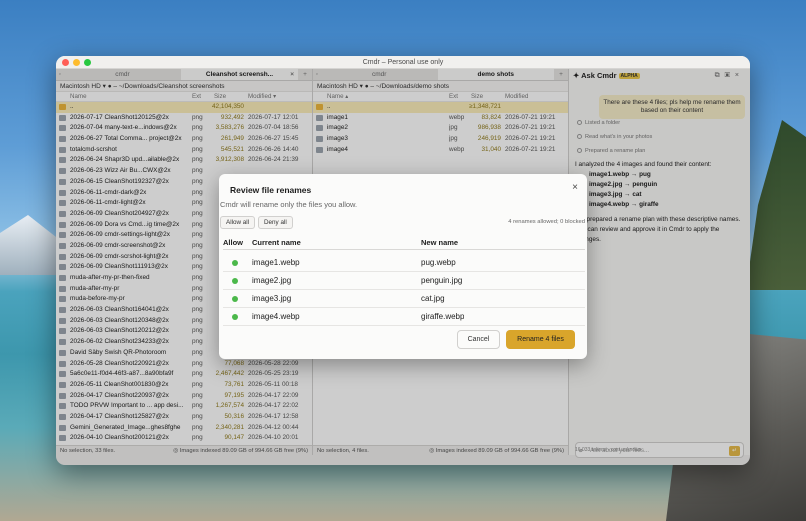 The width and height of the screenshot is (806, 521). Describe the element at coordinates (276, 316) in the screenshot. I see `current-name: image4.webp` at that location.